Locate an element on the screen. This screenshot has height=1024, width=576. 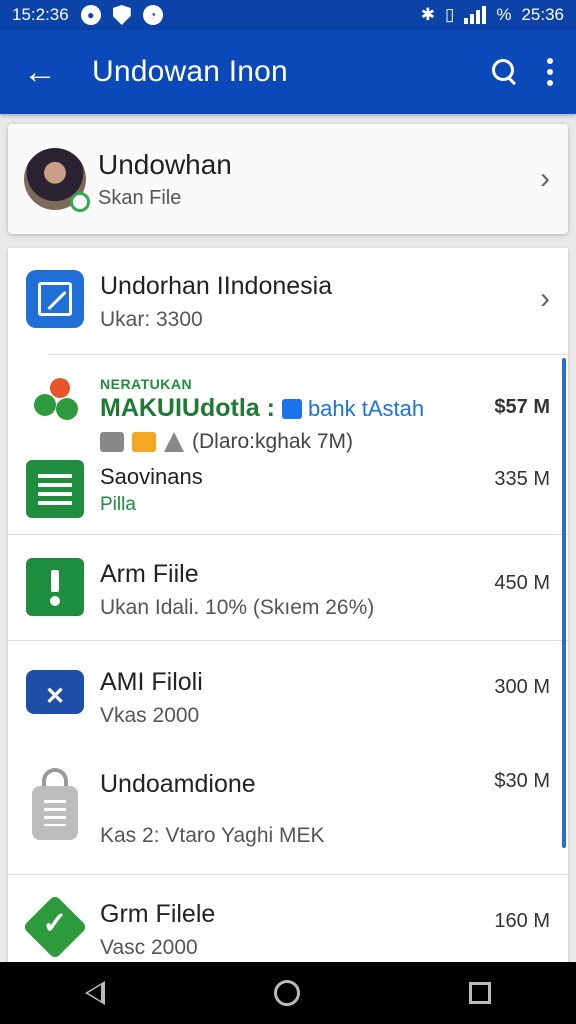
item-title: AMI Filoli is located at coordinates (151, 682).